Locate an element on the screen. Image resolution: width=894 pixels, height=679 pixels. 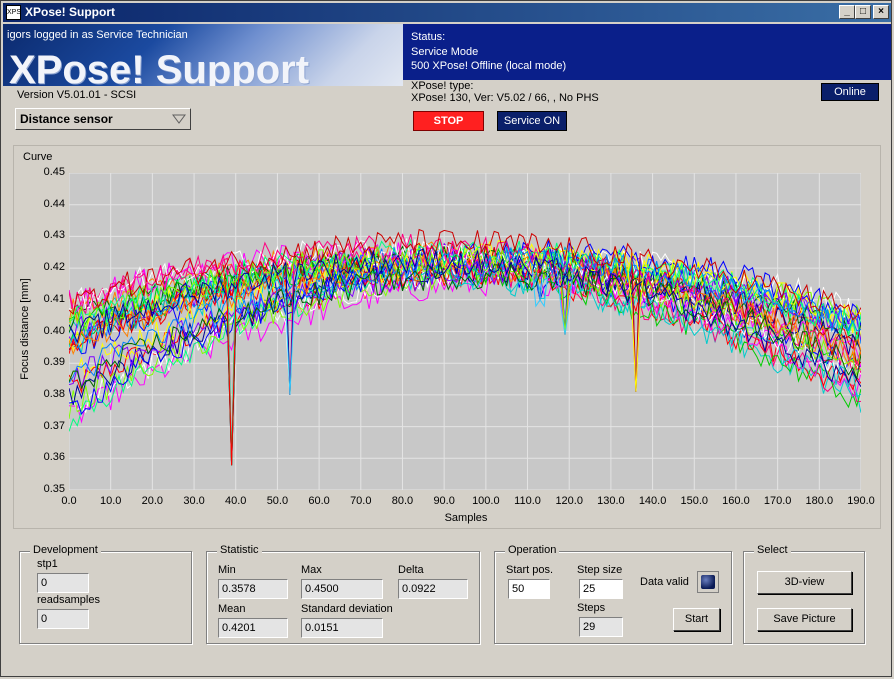
y-tick-label: 0.39 is located at coordinates (54, 362).